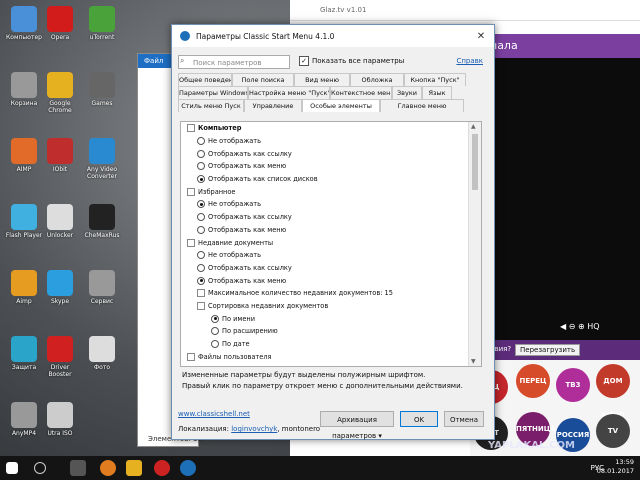 The height and width of the screenshot is (480, 640). What do you see at coordinates (324, 344) in the screenshot?
I see `tree-option: По дате` at bounding box center [324, 344].